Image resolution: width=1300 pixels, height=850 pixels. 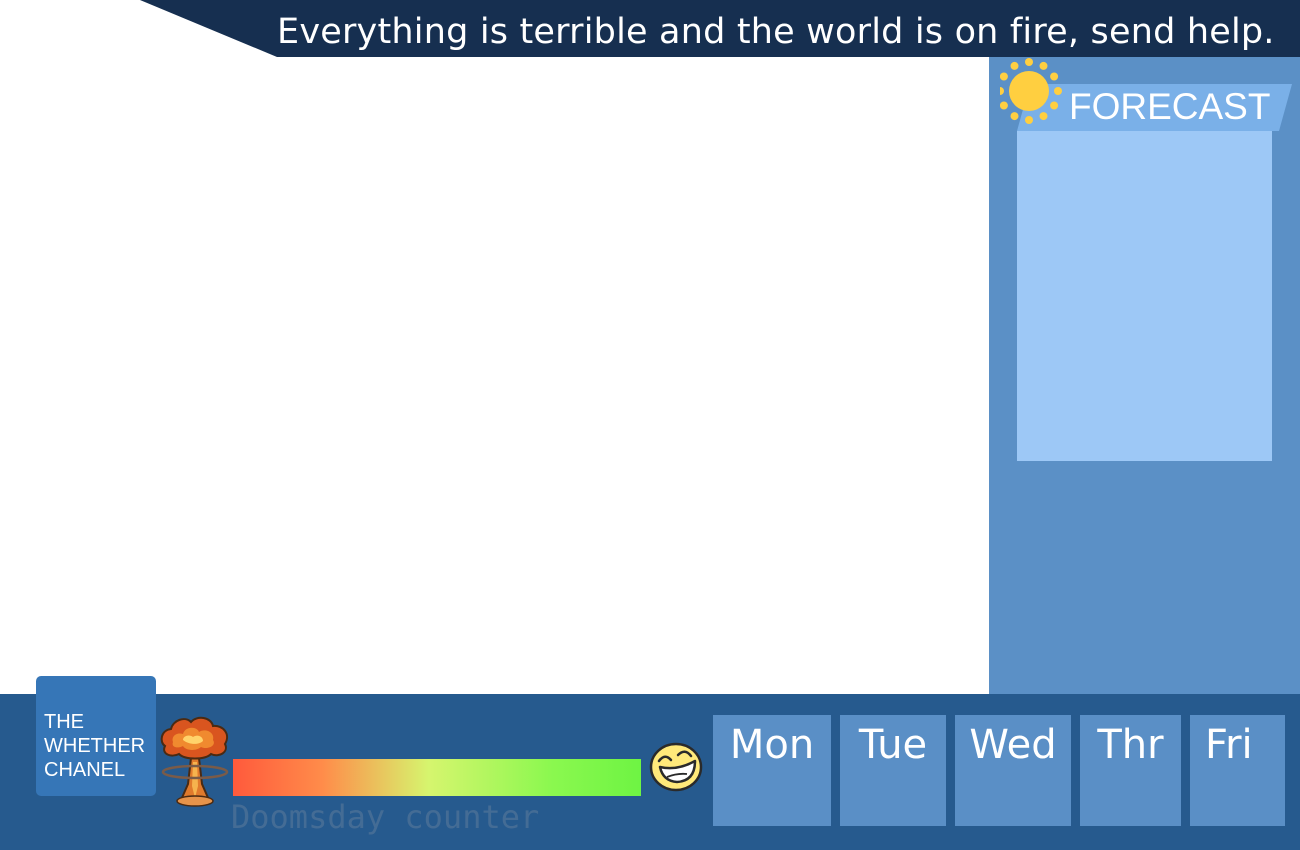 What do you see at coordinates (194, 761) in the screenshot?
I see `mushroom-cloud-icon` at bounding box center [194, 761].